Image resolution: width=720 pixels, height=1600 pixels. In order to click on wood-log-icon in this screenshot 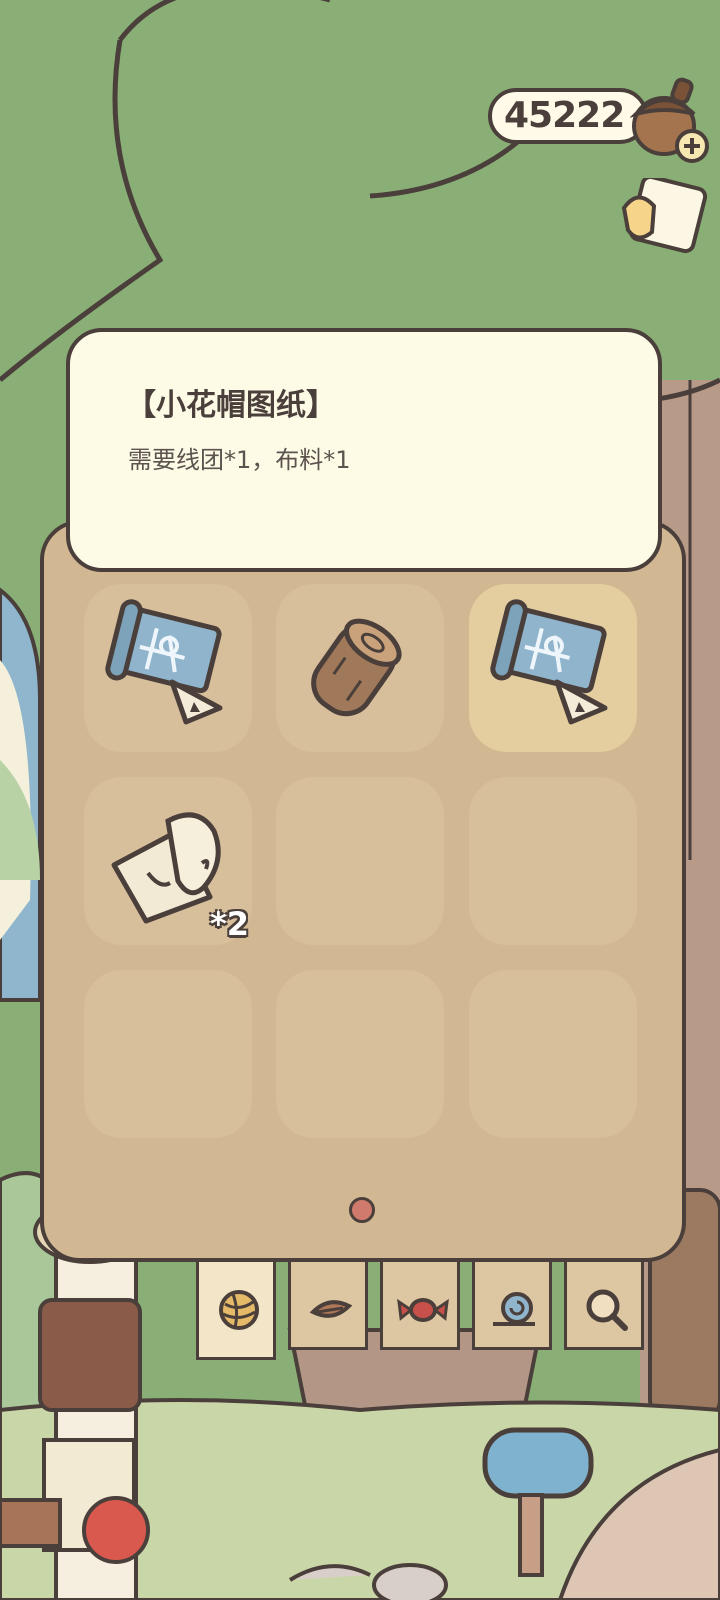, I will do `click(356, 667)`.